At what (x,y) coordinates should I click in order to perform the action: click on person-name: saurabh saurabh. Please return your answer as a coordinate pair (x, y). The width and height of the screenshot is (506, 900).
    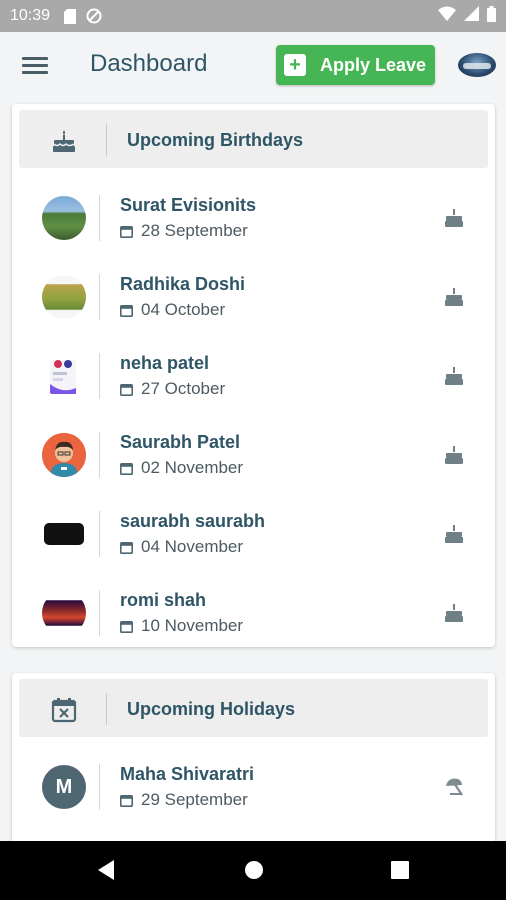
    Looking at the image, I should click on (193, 521).